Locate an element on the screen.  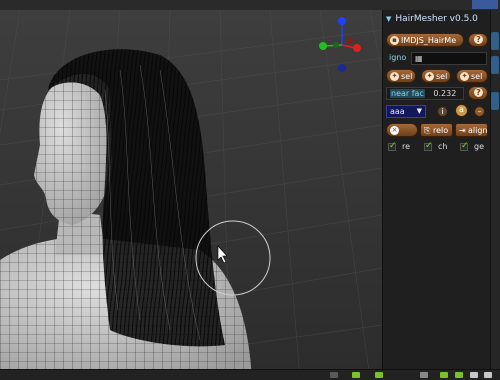
ignore-label: igno is located at coordinates (398, 57).